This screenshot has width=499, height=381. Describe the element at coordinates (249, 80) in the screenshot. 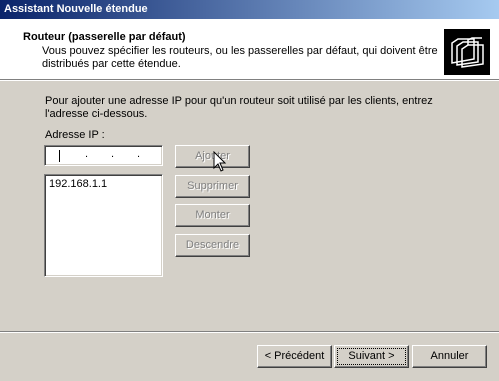

I see `header-divider-highlight` at that location.